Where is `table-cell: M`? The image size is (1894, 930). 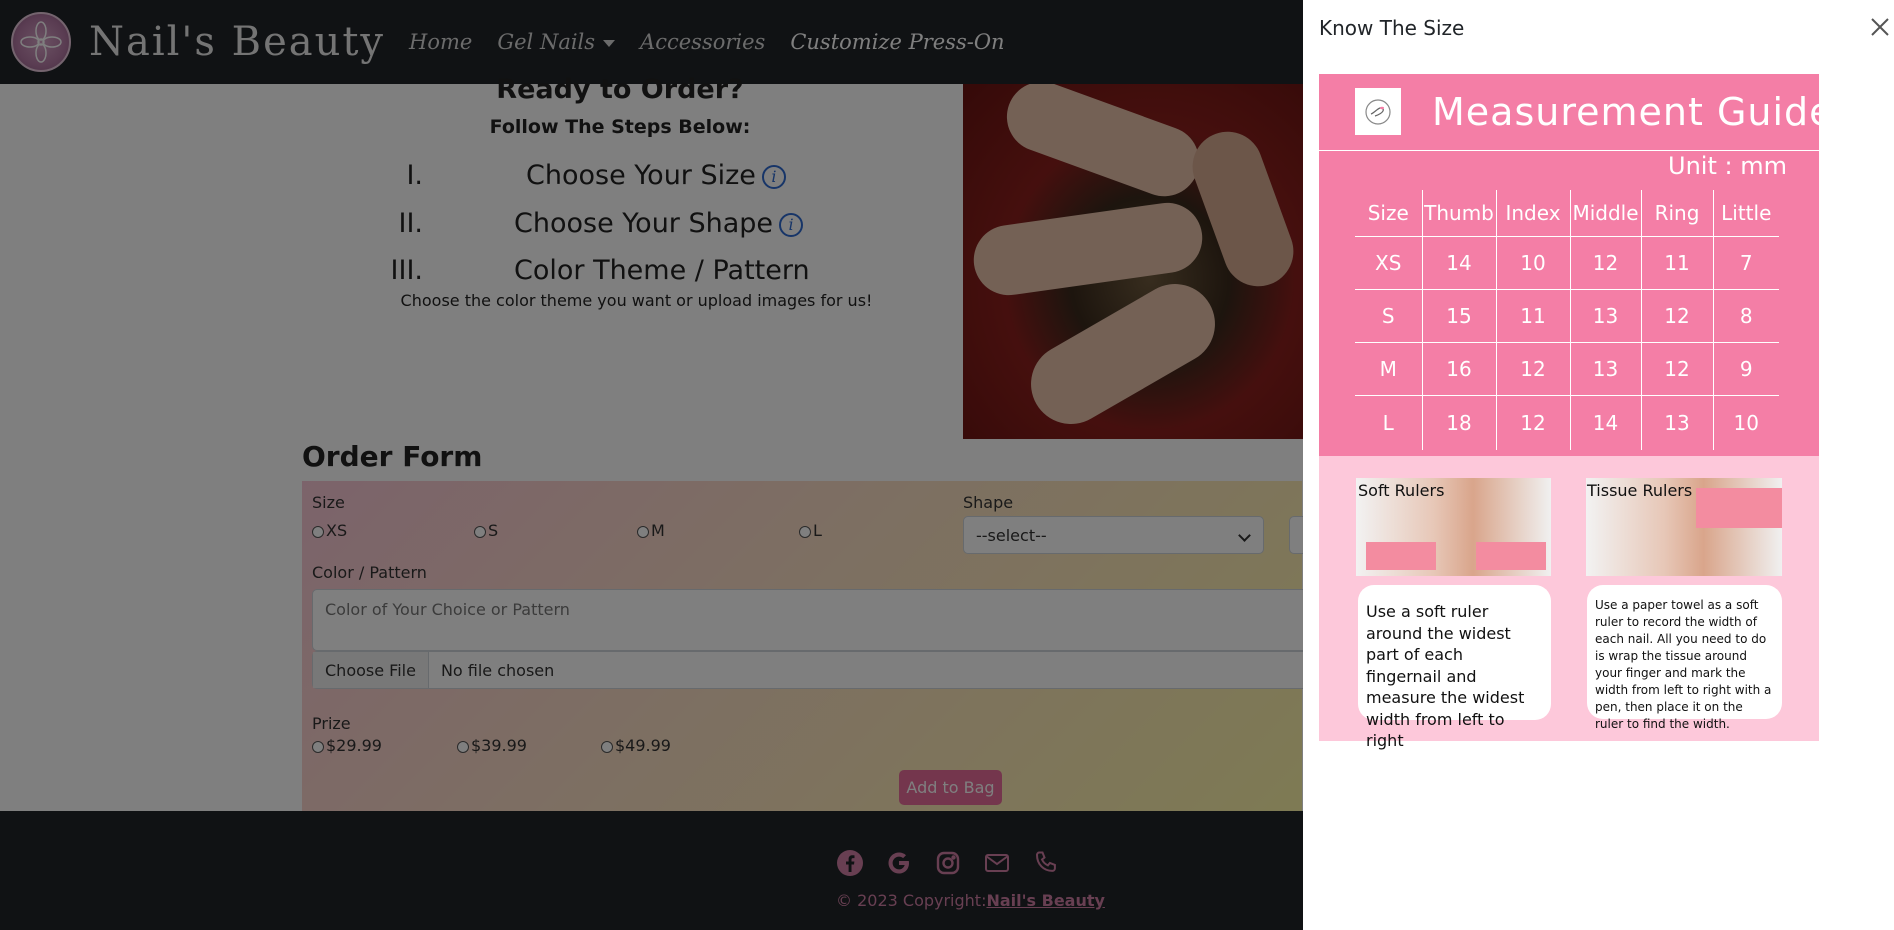 table-cell: M is located at coordinates (1388, 369).